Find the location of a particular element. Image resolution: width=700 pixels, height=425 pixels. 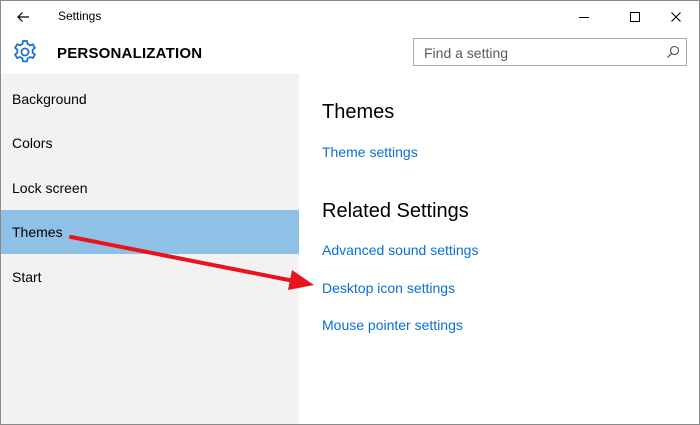

close-icon is located at coordinates (676, 16).